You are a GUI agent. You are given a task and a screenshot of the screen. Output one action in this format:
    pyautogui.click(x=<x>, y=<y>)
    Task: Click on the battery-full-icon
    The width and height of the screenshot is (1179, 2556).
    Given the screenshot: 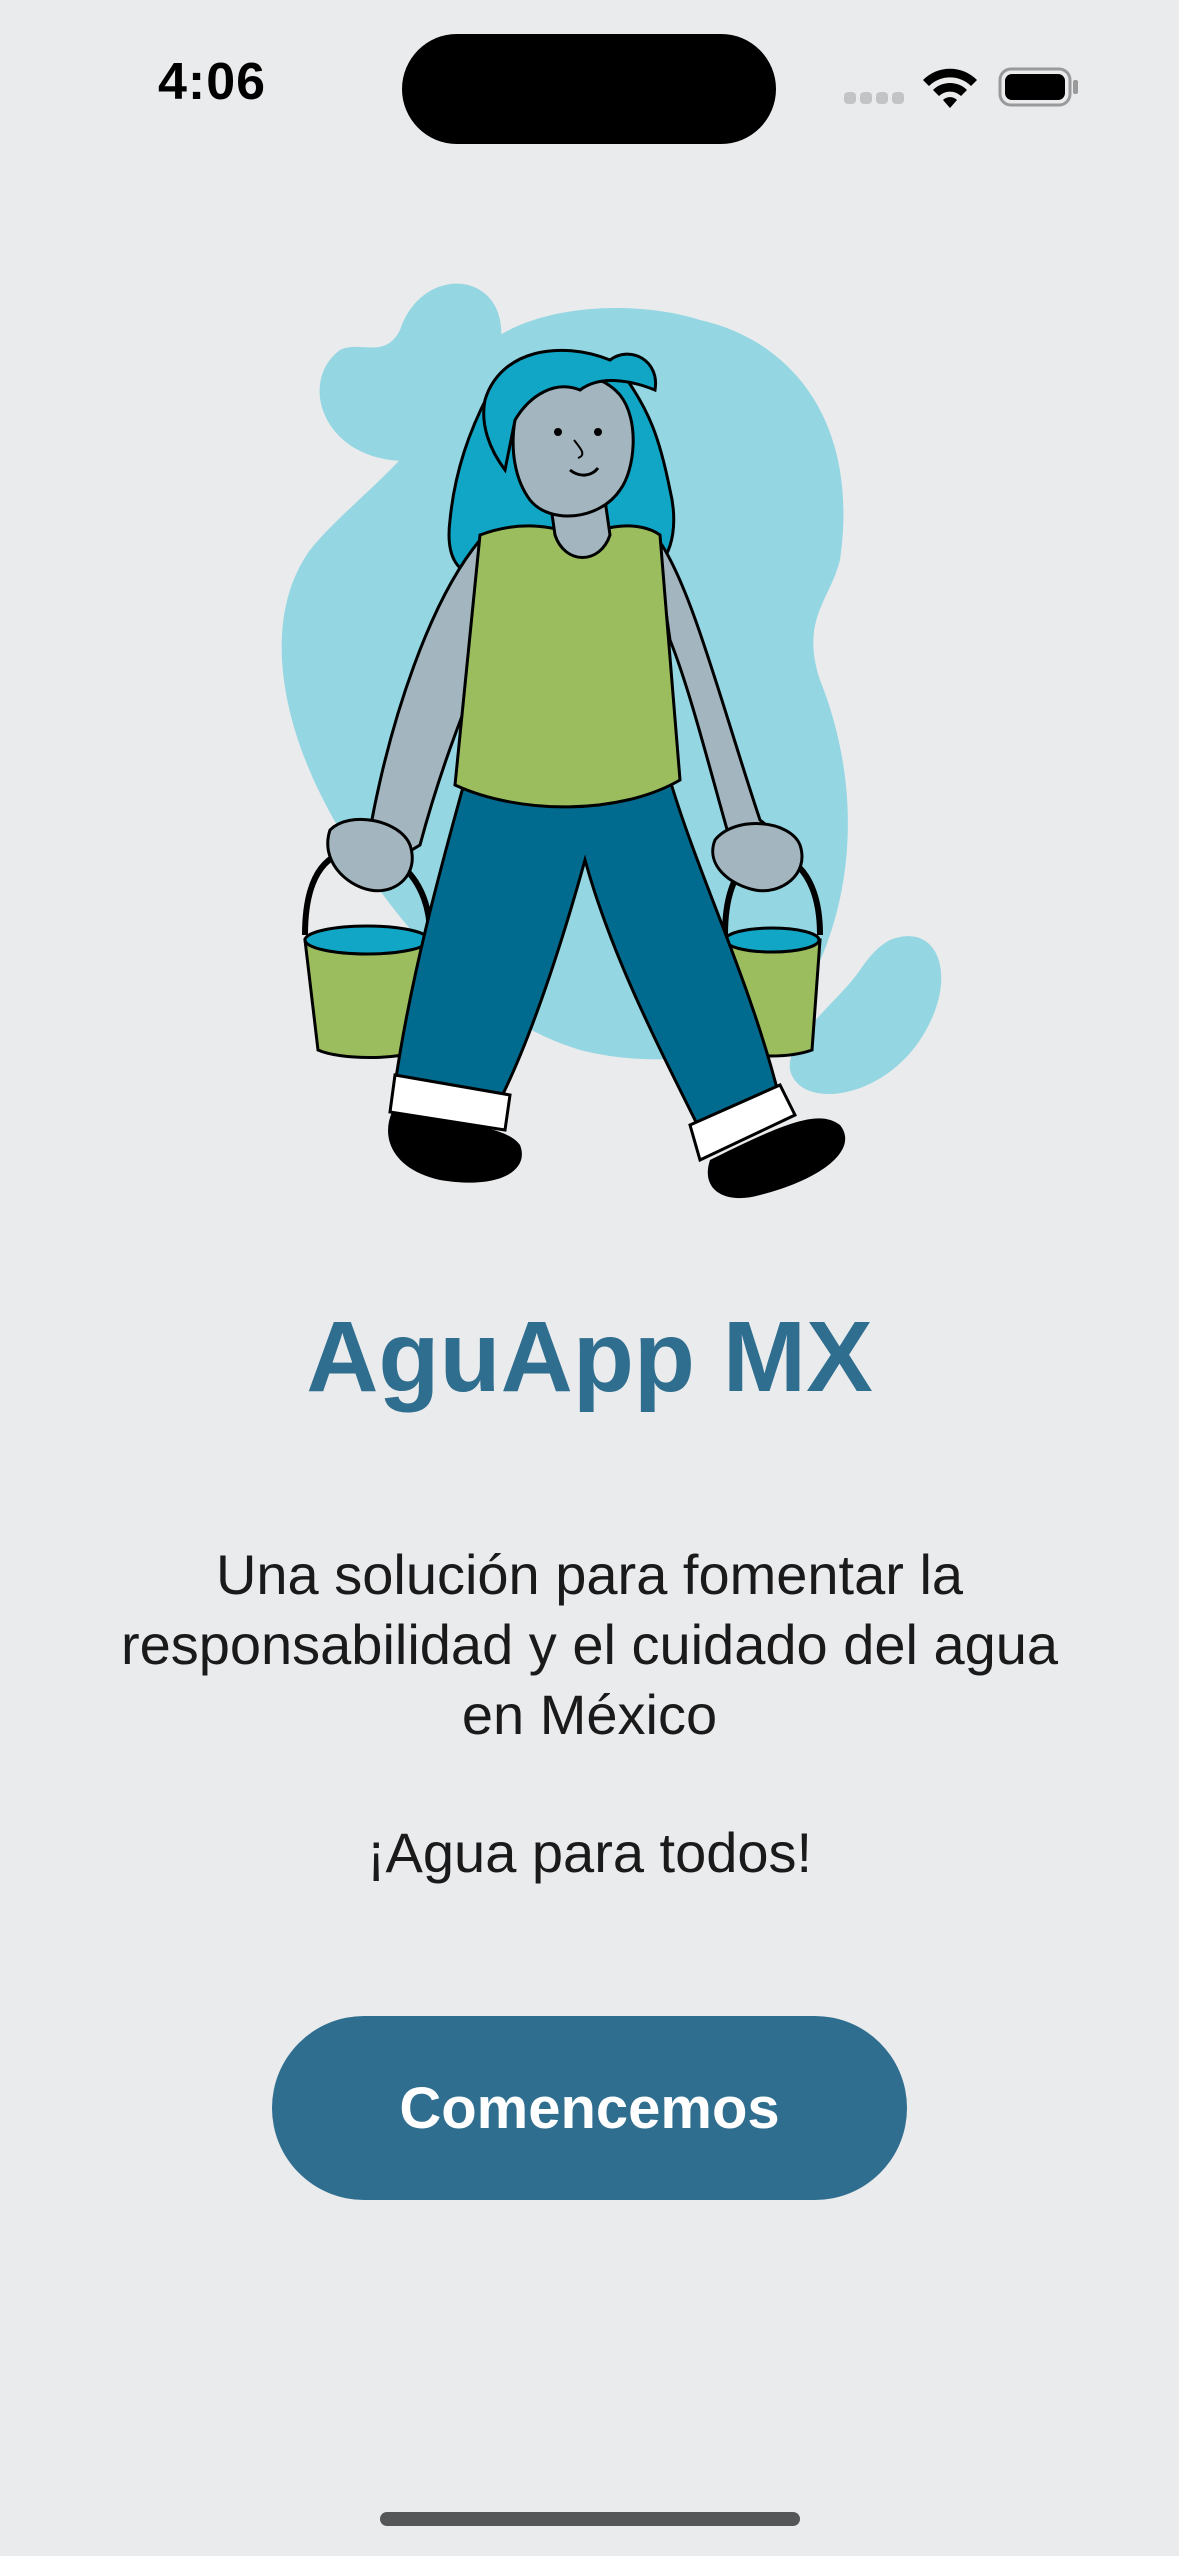 What is the action you would take?
    pyautogui.click(x=1038, y=87)
    